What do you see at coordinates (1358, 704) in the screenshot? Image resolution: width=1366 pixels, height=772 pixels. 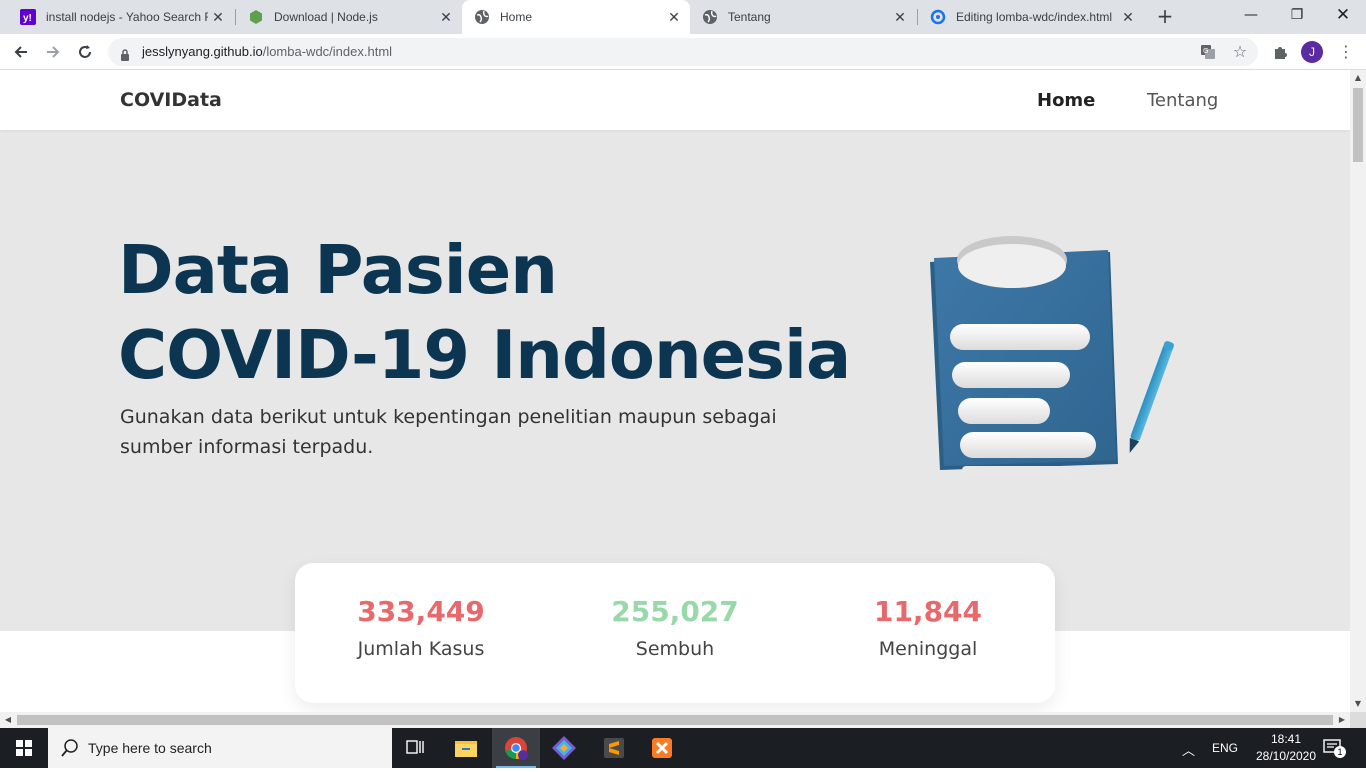 I see `scroll-down-icon: ▼` at bounding box center [1358, 704].